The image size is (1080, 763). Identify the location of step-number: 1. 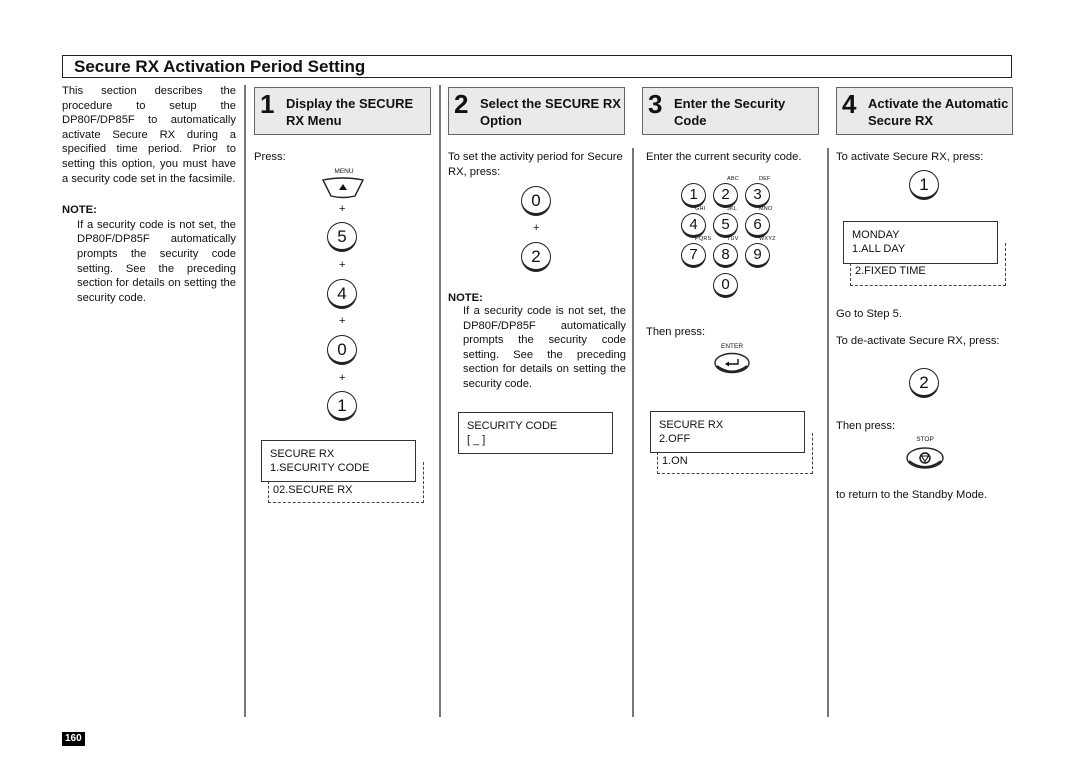
(267, 104).